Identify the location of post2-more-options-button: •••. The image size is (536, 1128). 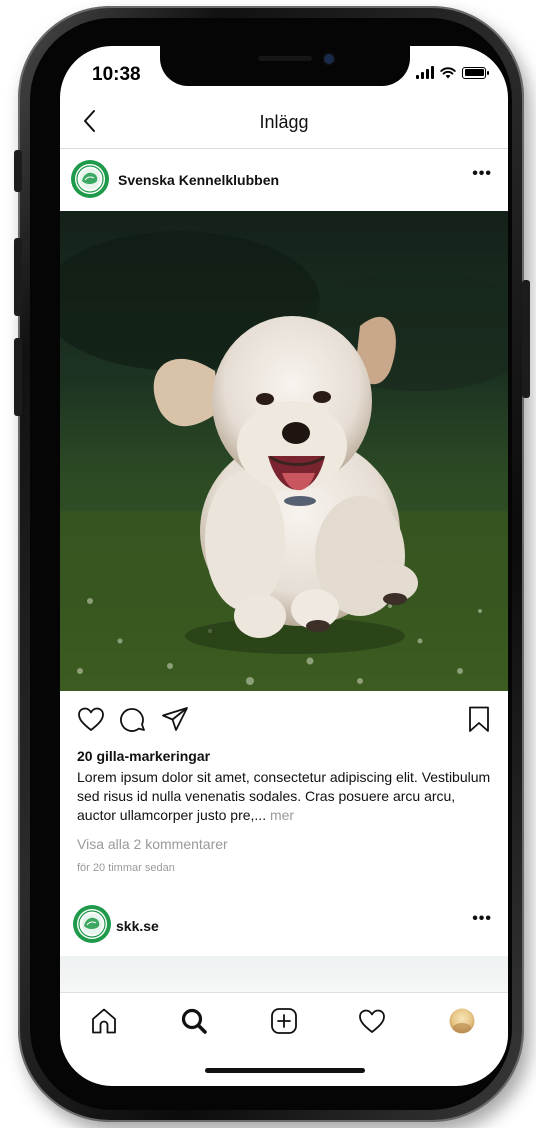
(482, 919).